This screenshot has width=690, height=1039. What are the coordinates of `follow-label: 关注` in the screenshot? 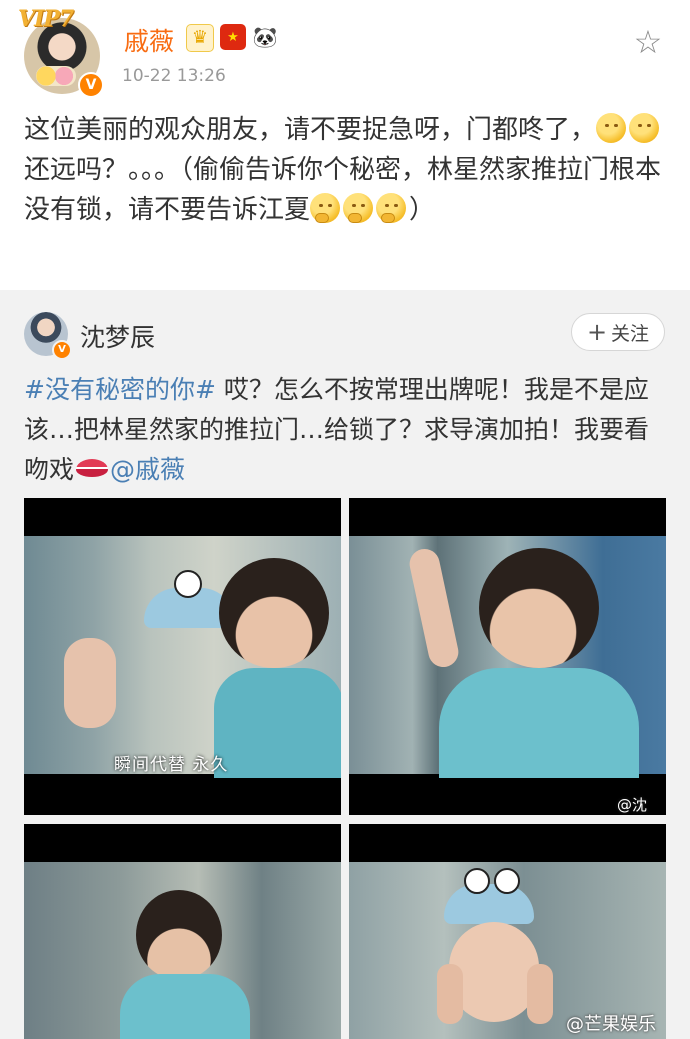 It's located at (630, 333).